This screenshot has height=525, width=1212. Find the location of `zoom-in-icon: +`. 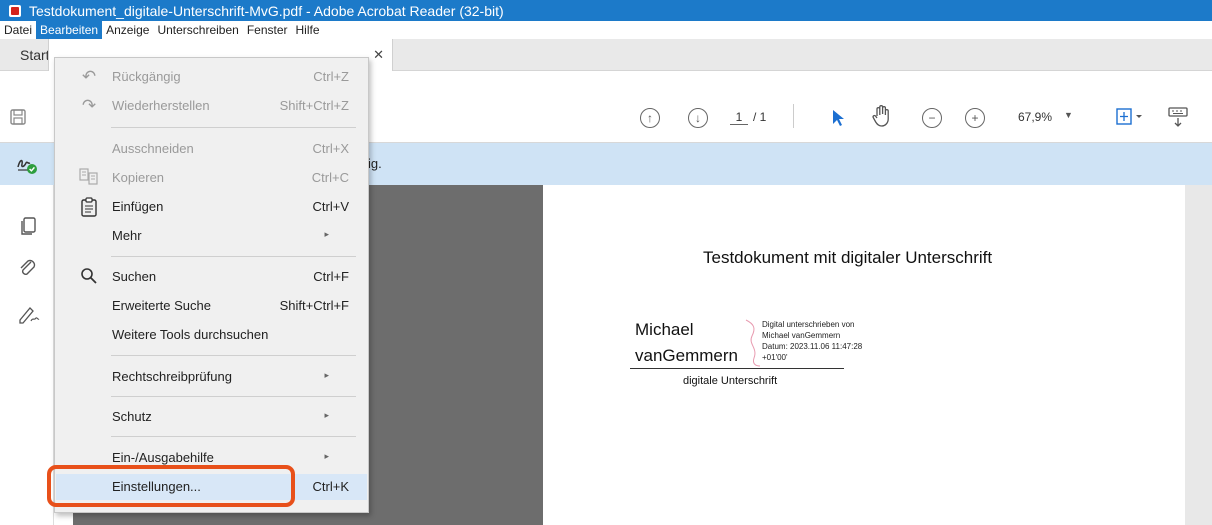

zoom-in-icon: + is located at coordinates (975, 118).